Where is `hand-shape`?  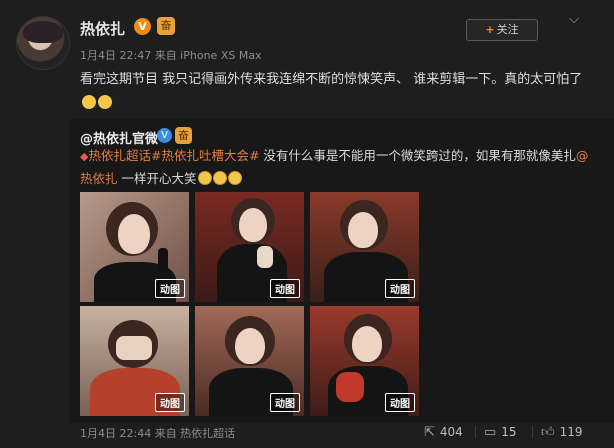 hand-shape is located at coordinates (265, 257).